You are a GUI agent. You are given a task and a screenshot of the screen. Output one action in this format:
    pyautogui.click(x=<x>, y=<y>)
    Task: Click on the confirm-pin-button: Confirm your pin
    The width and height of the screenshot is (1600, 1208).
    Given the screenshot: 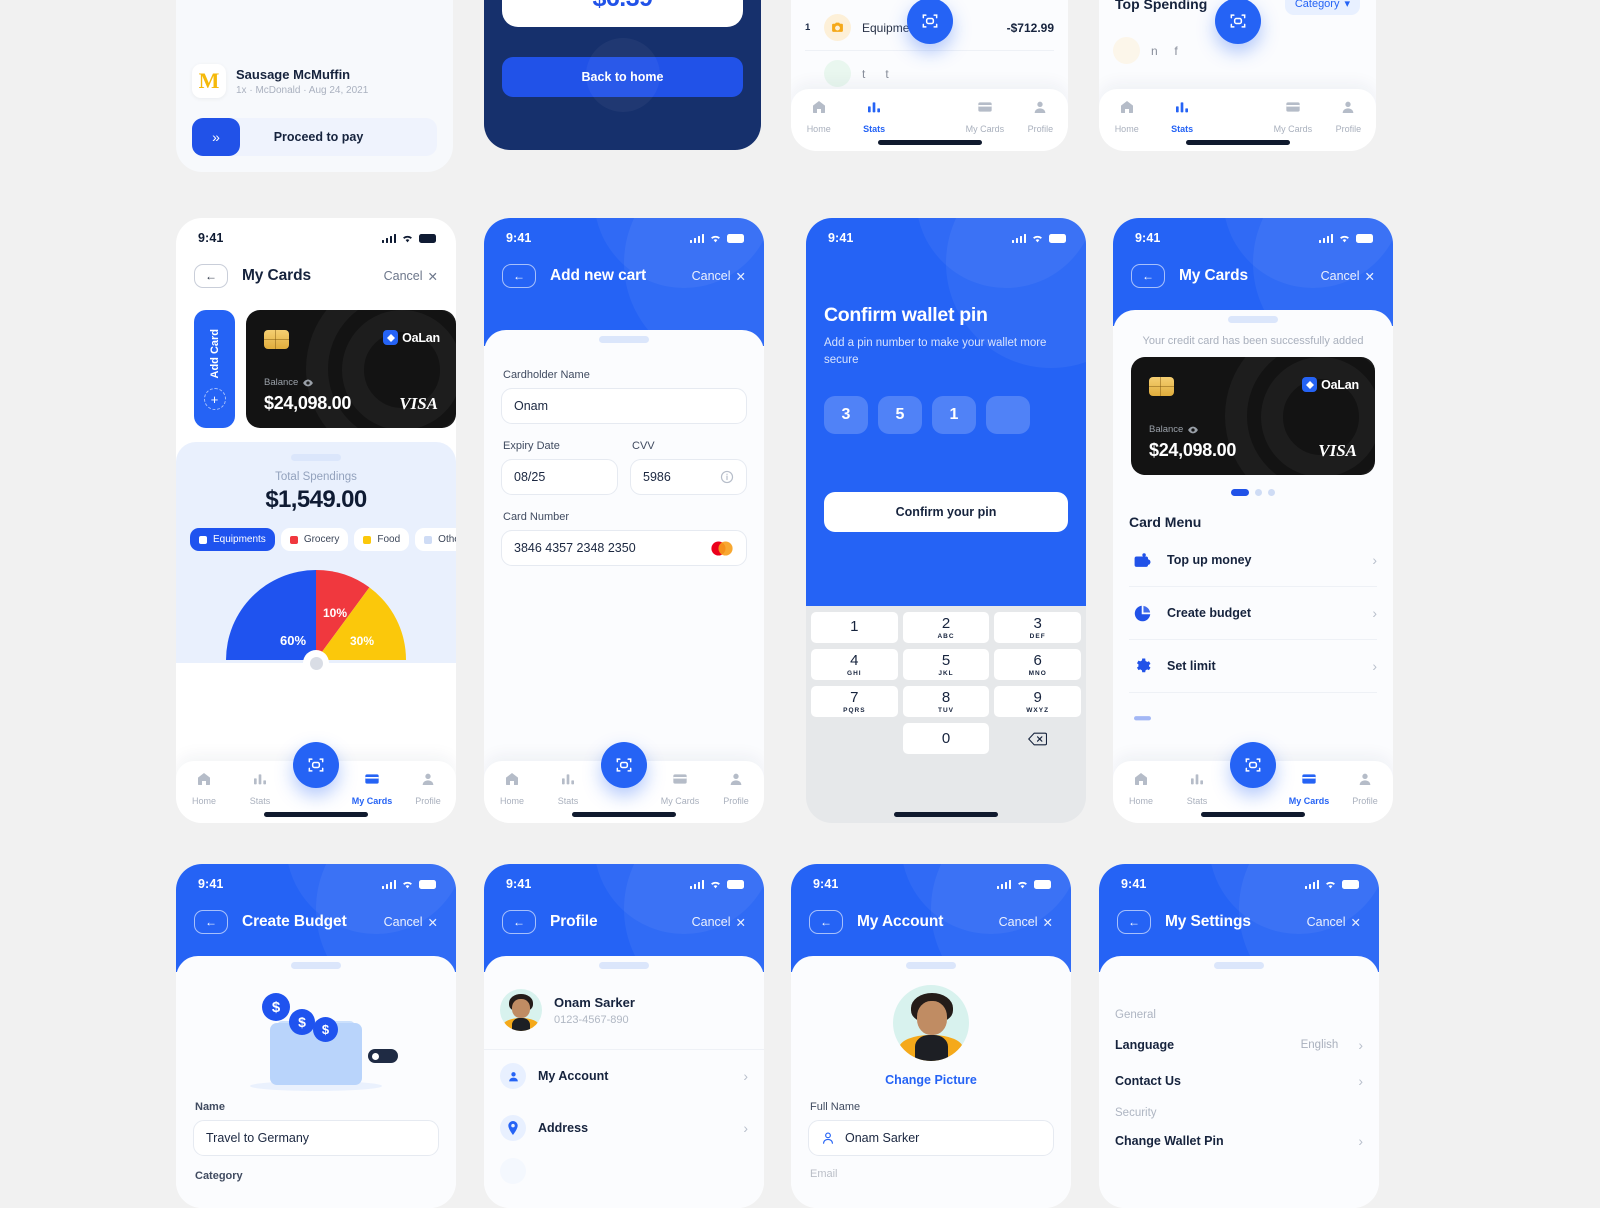 What is the action you would take?
    pyautogui.click(x=946, y=511)
    